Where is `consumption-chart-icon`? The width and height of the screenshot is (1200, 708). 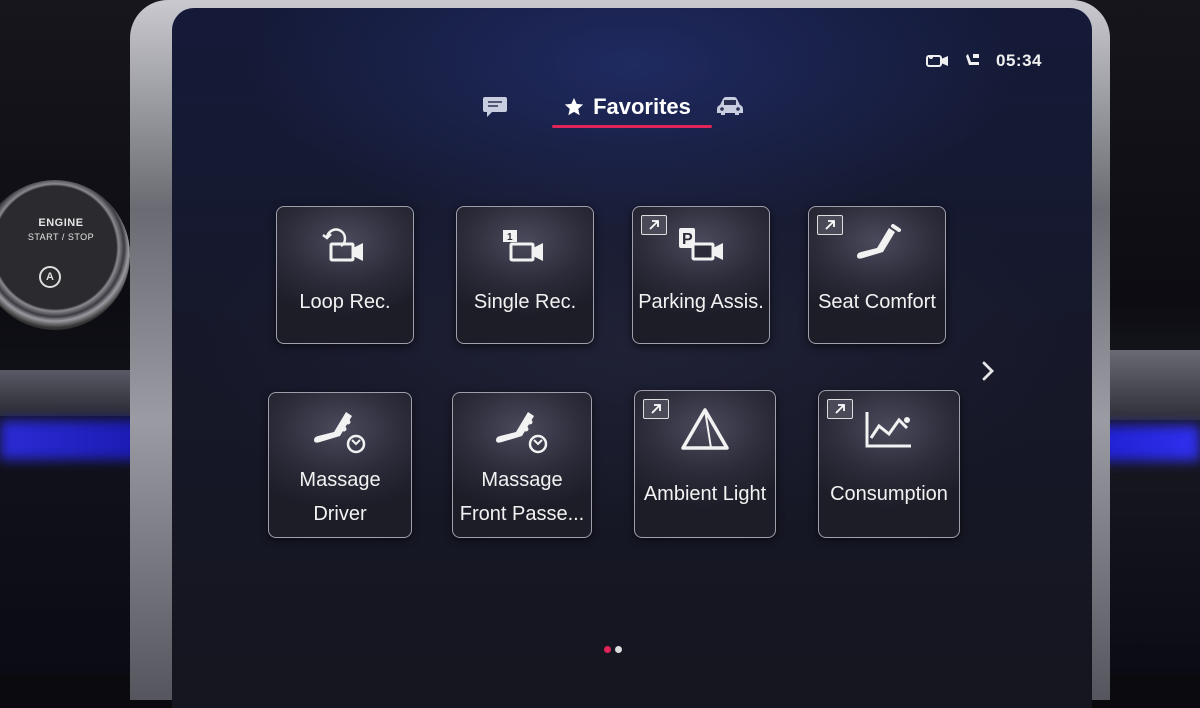 consumption-chart-icon is located at coordinates (889, 430).